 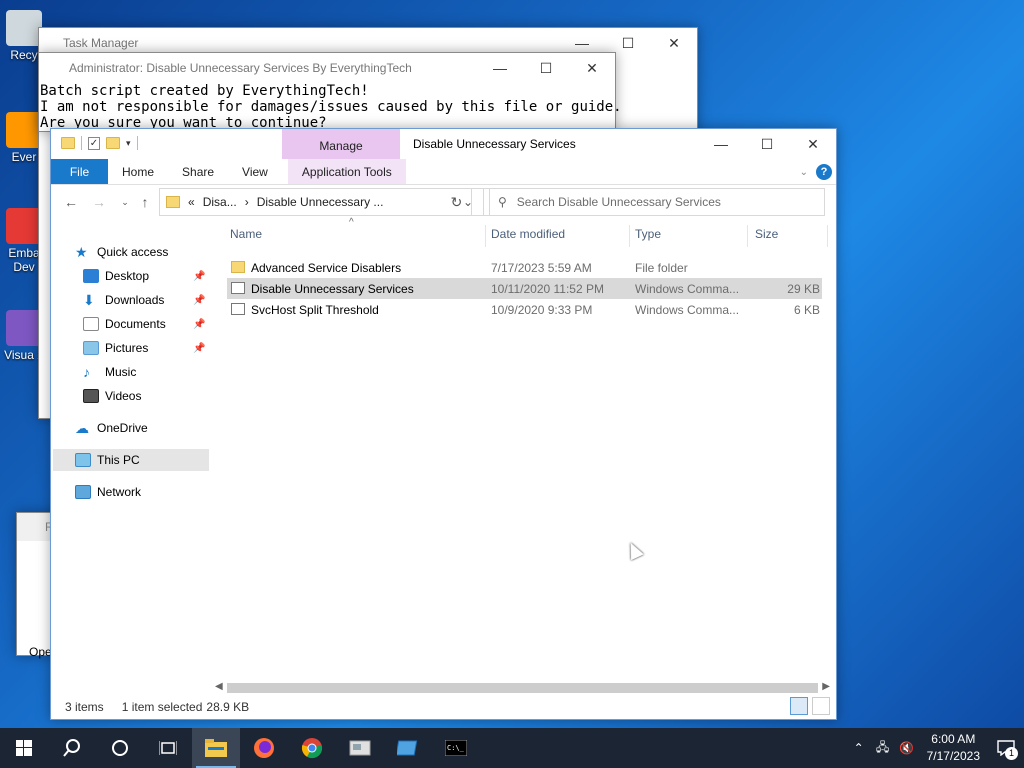 I want to click on search-input: ⚲ Search Disable Unnecessary Services, so click(x=654, y=202).